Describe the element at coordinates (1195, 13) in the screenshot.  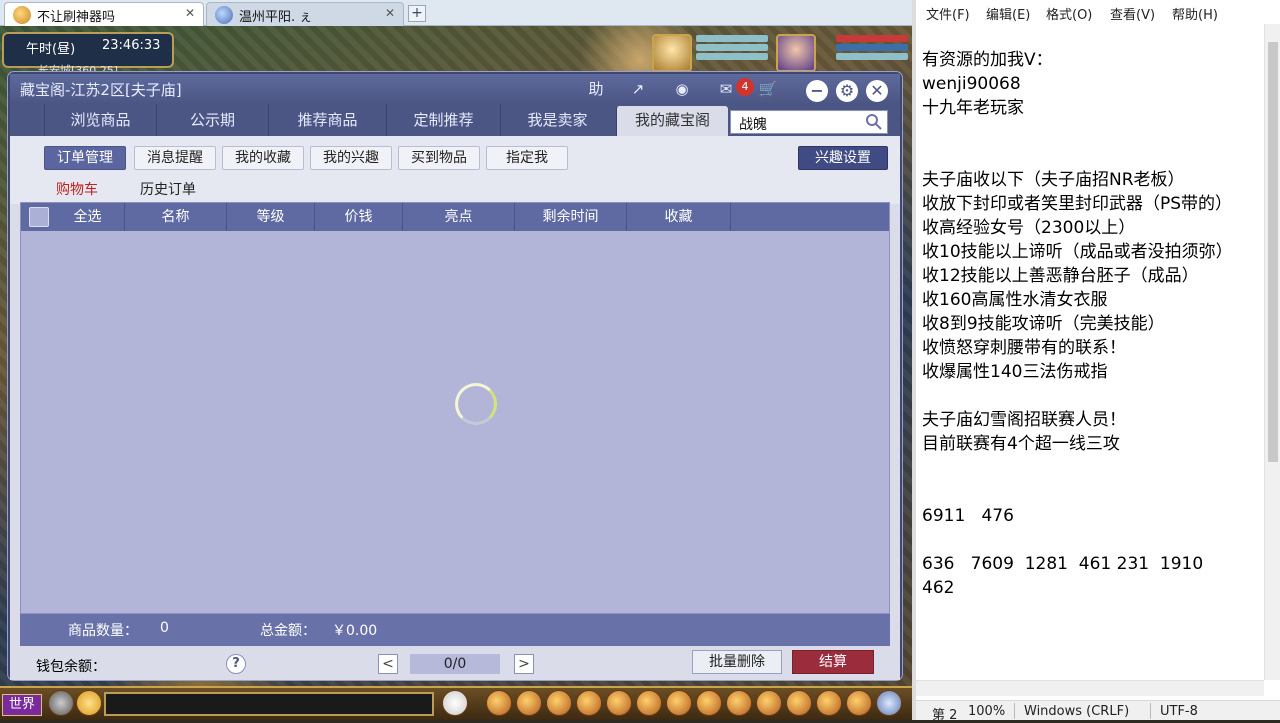
I see `menu-help: 帮助(H)` at that location.